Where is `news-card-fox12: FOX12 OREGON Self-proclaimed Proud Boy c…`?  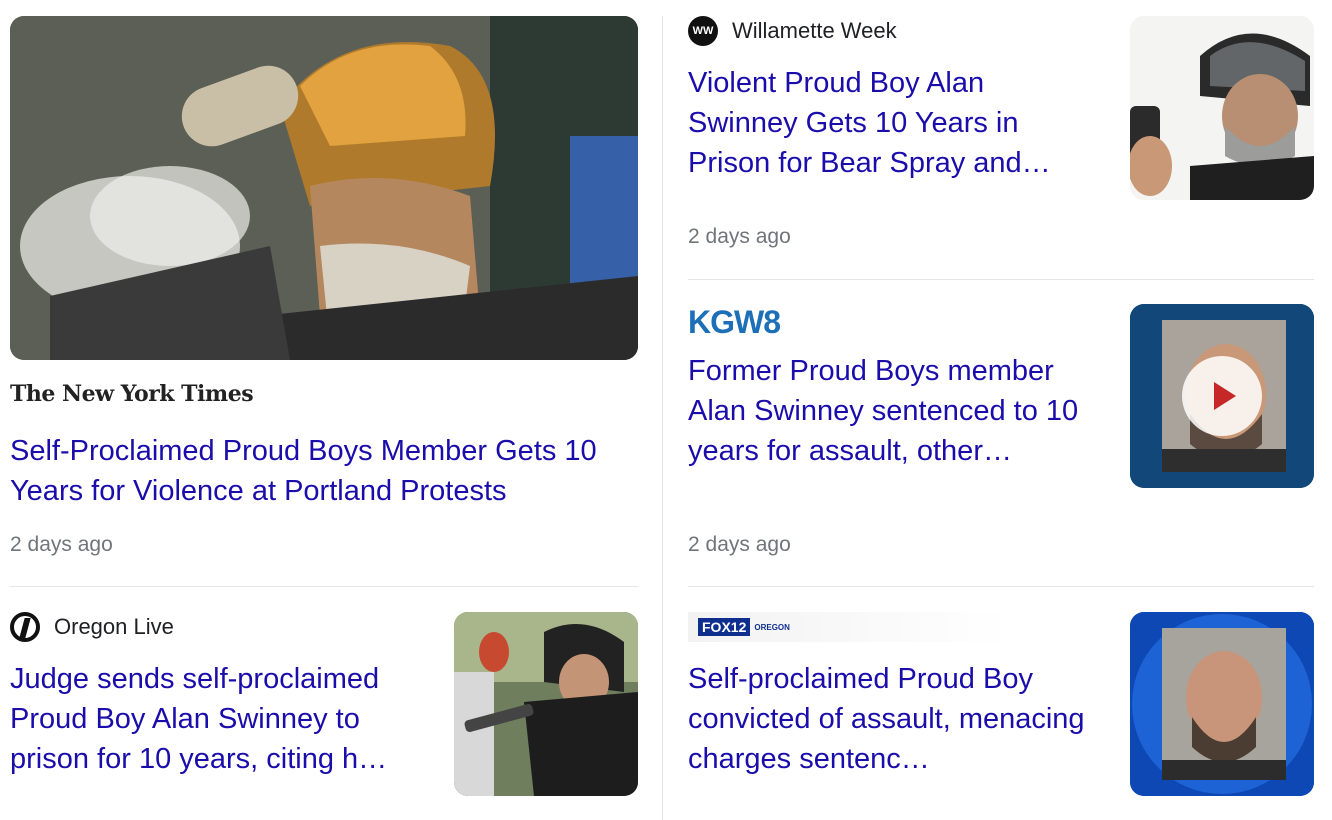 news-card-fox12: FOX12 OREGON Self-proclaimed Proud Boy c… is located at coordinates (1001, 712).